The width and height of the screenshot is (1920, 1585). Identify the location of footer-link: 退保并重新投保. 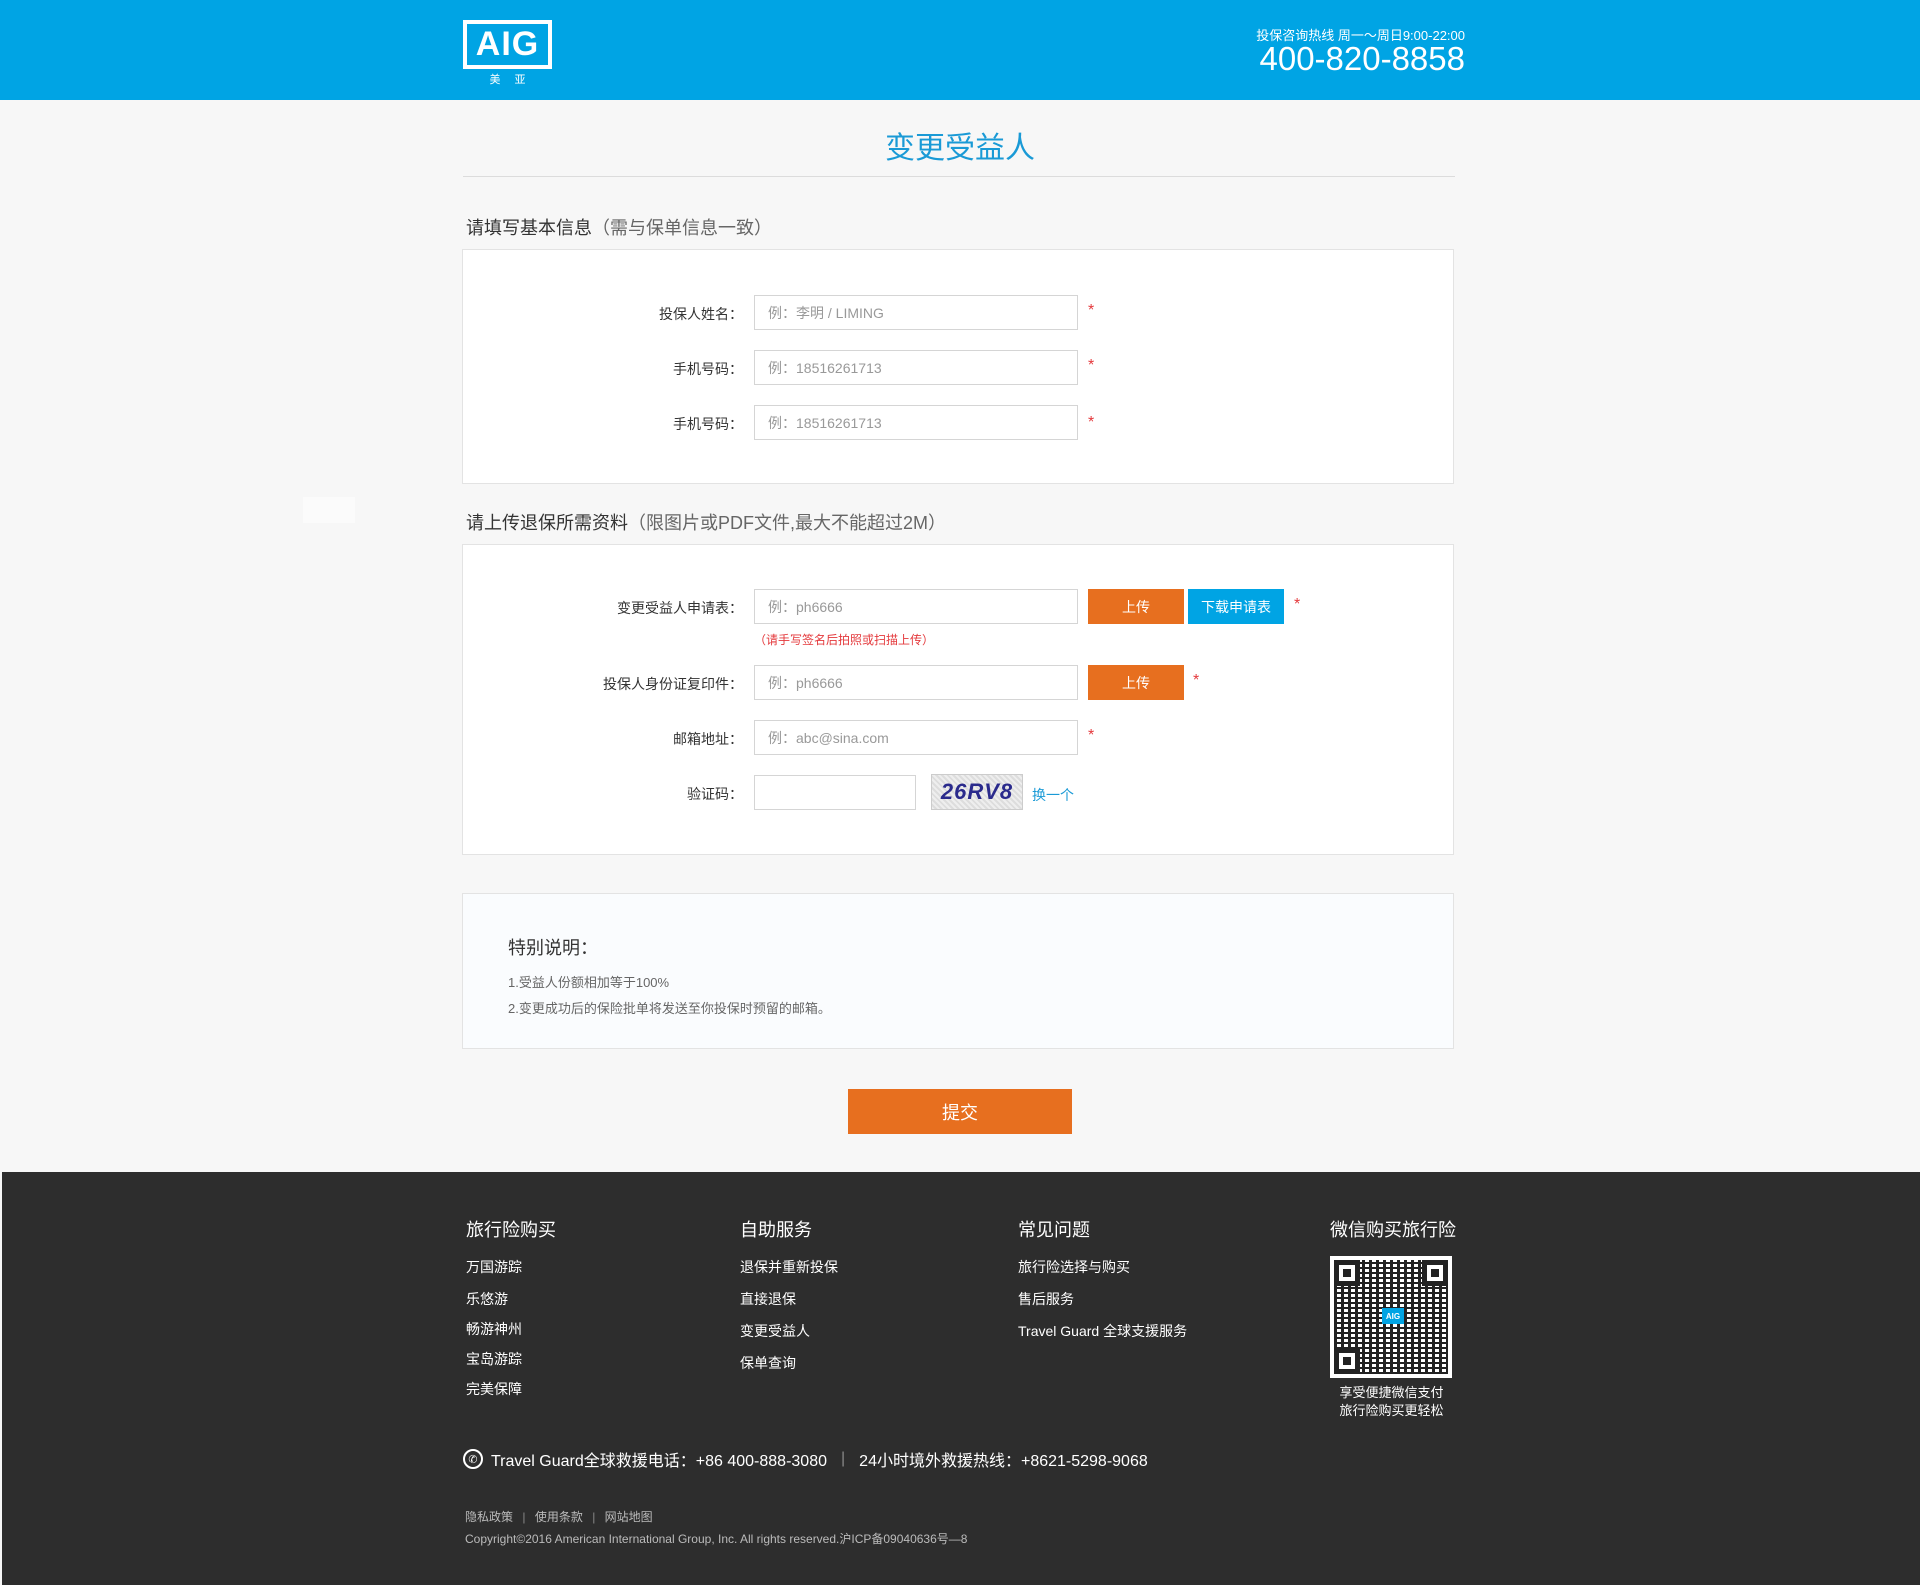
(789, 1267).